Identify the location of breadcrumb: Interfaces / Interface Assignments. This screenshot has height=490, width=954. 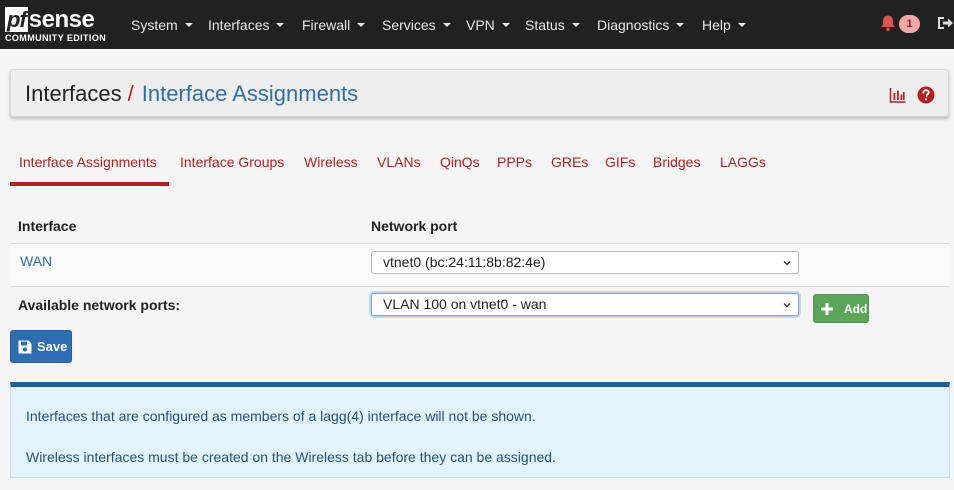
(191, 94).